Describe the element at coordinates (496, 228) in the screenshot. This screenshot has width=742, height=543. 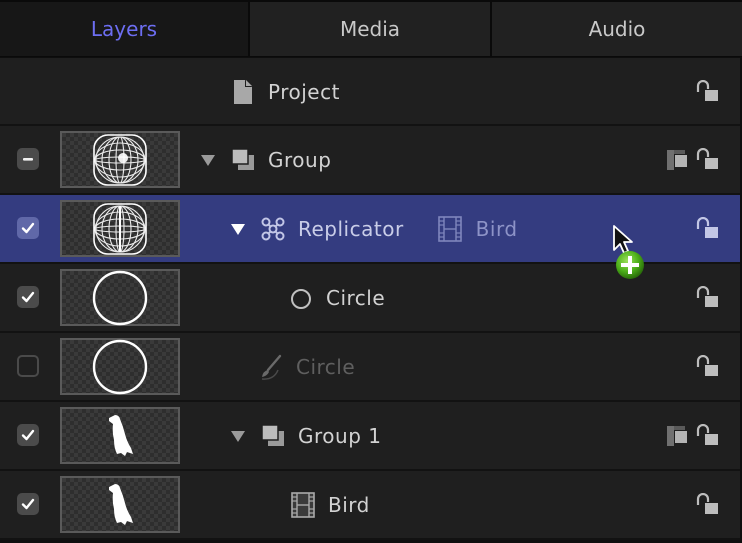
I see `source-layer-name: Bird` at that location.